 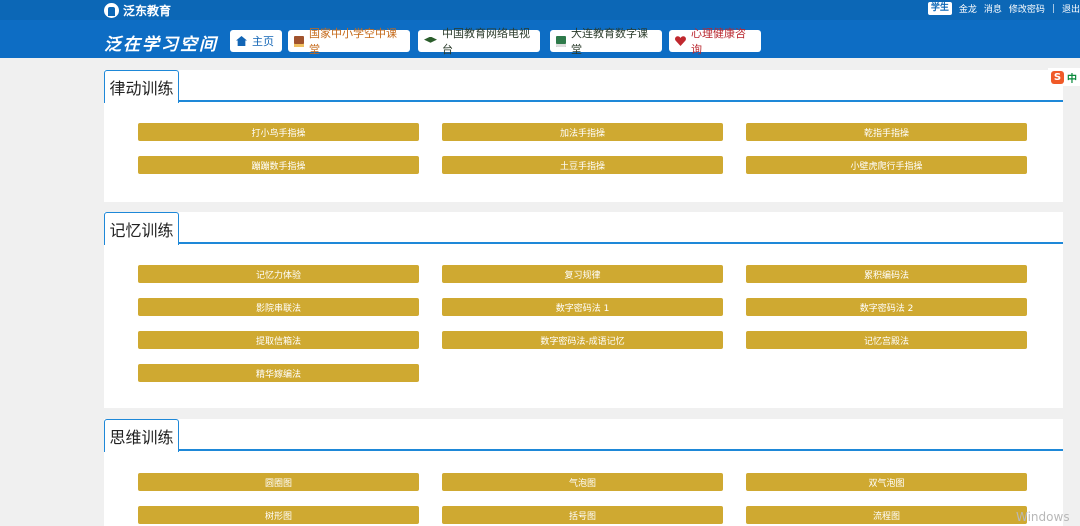 I want to click on brand: 泛东教育, so click(x=137, y=10).